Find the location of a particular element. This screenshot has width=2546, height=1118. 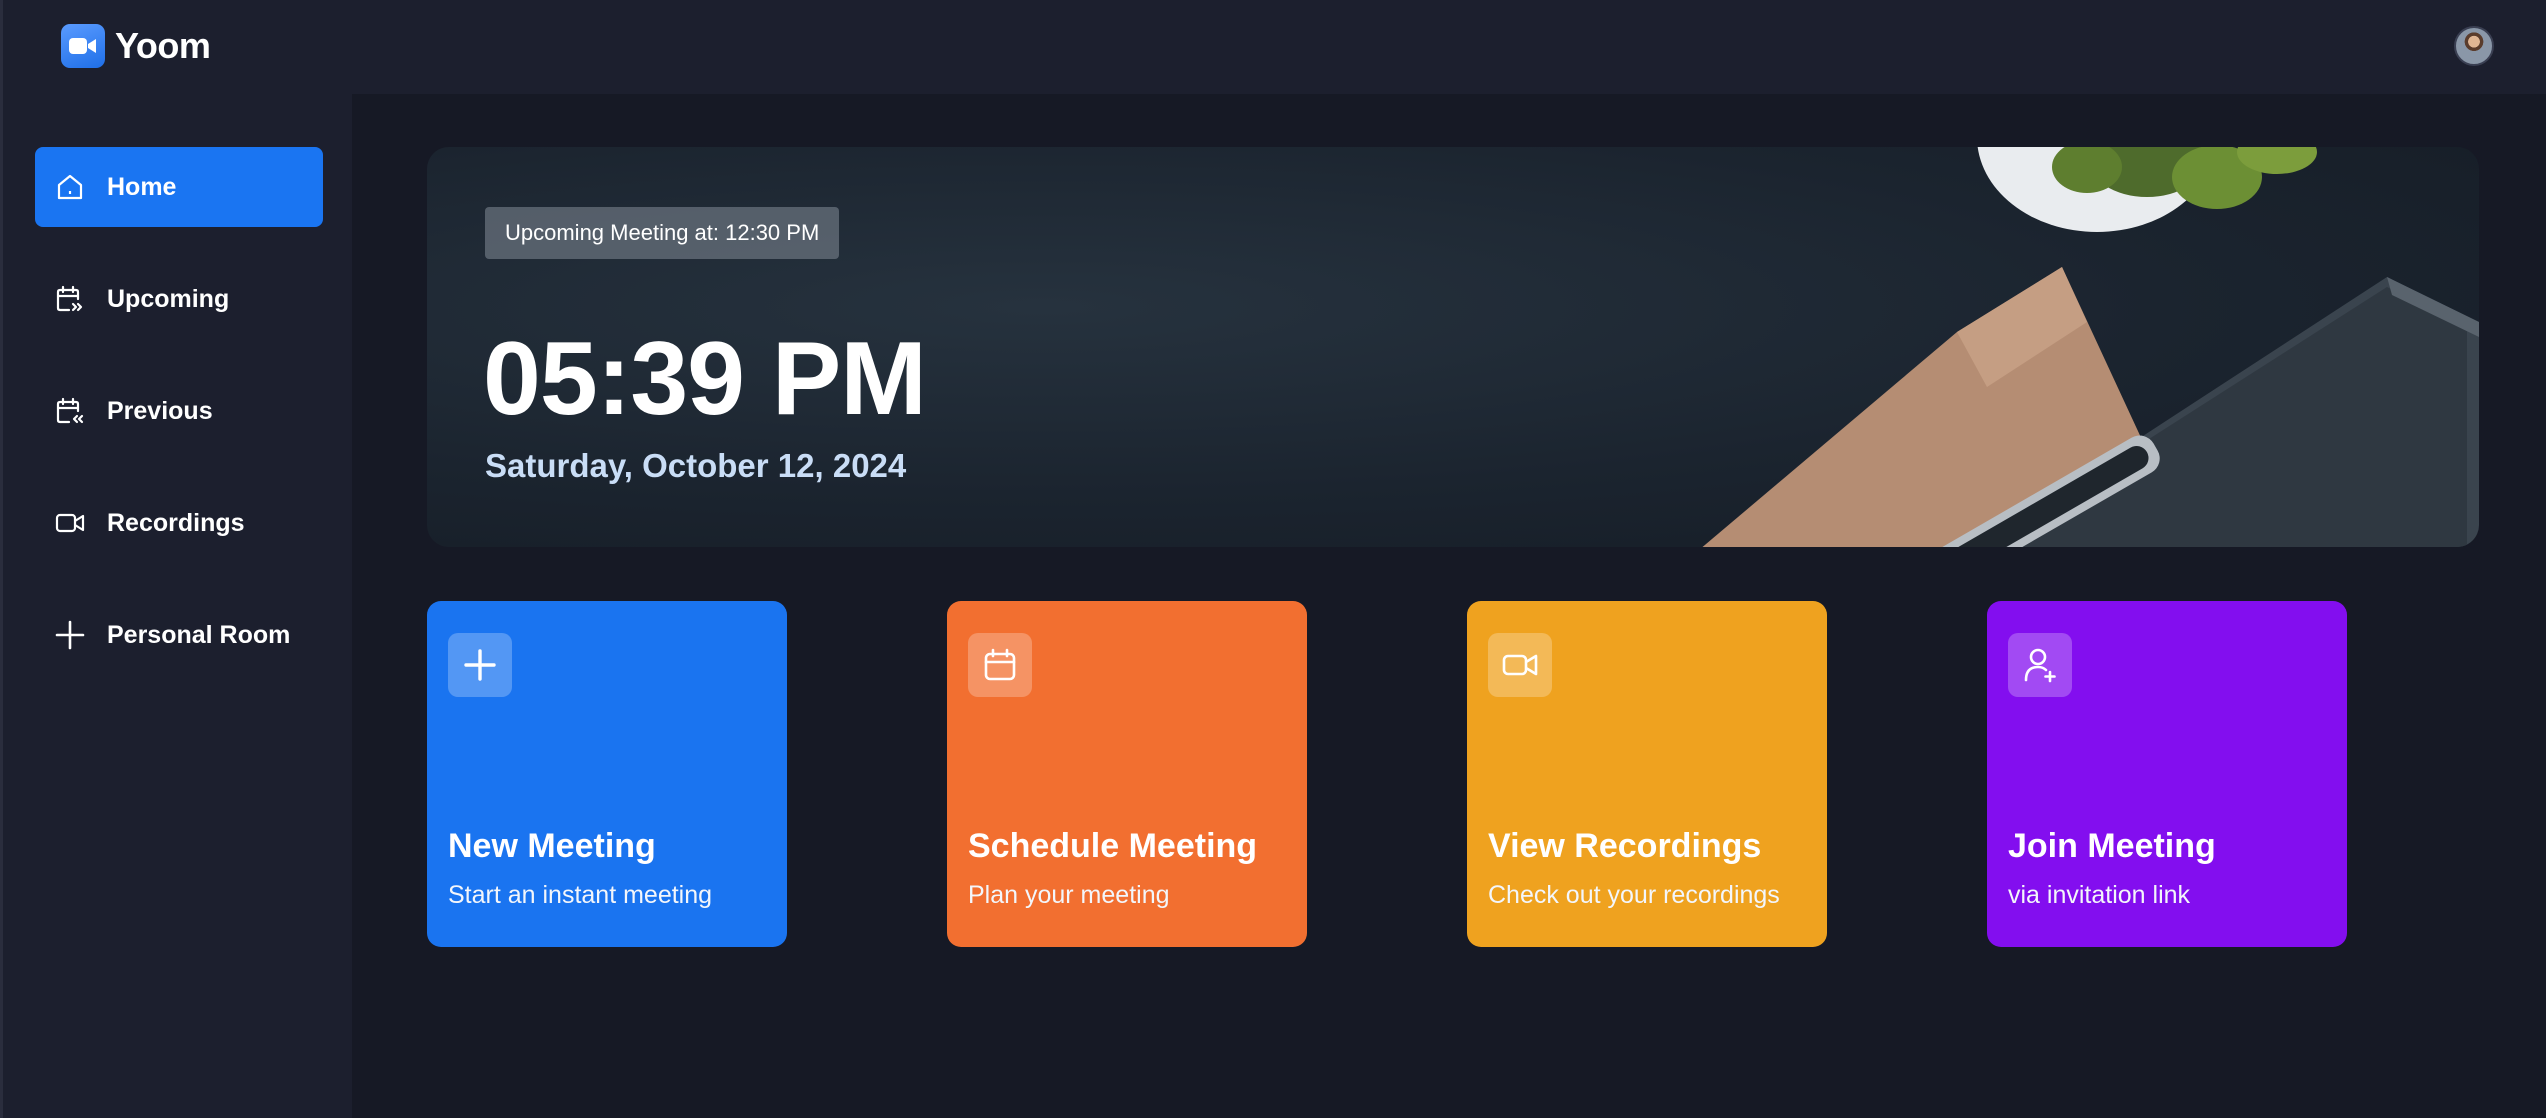

sidebar-item-recordings: Recordings is located at coordinates (179, 523).